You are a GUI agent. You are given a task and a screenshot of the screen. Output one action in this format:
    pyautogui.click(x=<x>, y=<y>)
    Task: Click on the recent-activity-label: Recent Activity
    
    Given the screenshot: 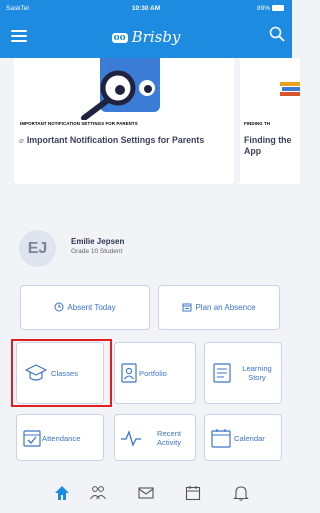 What is the action you would take?
    pyautogui.click(x=169, y=438)
    